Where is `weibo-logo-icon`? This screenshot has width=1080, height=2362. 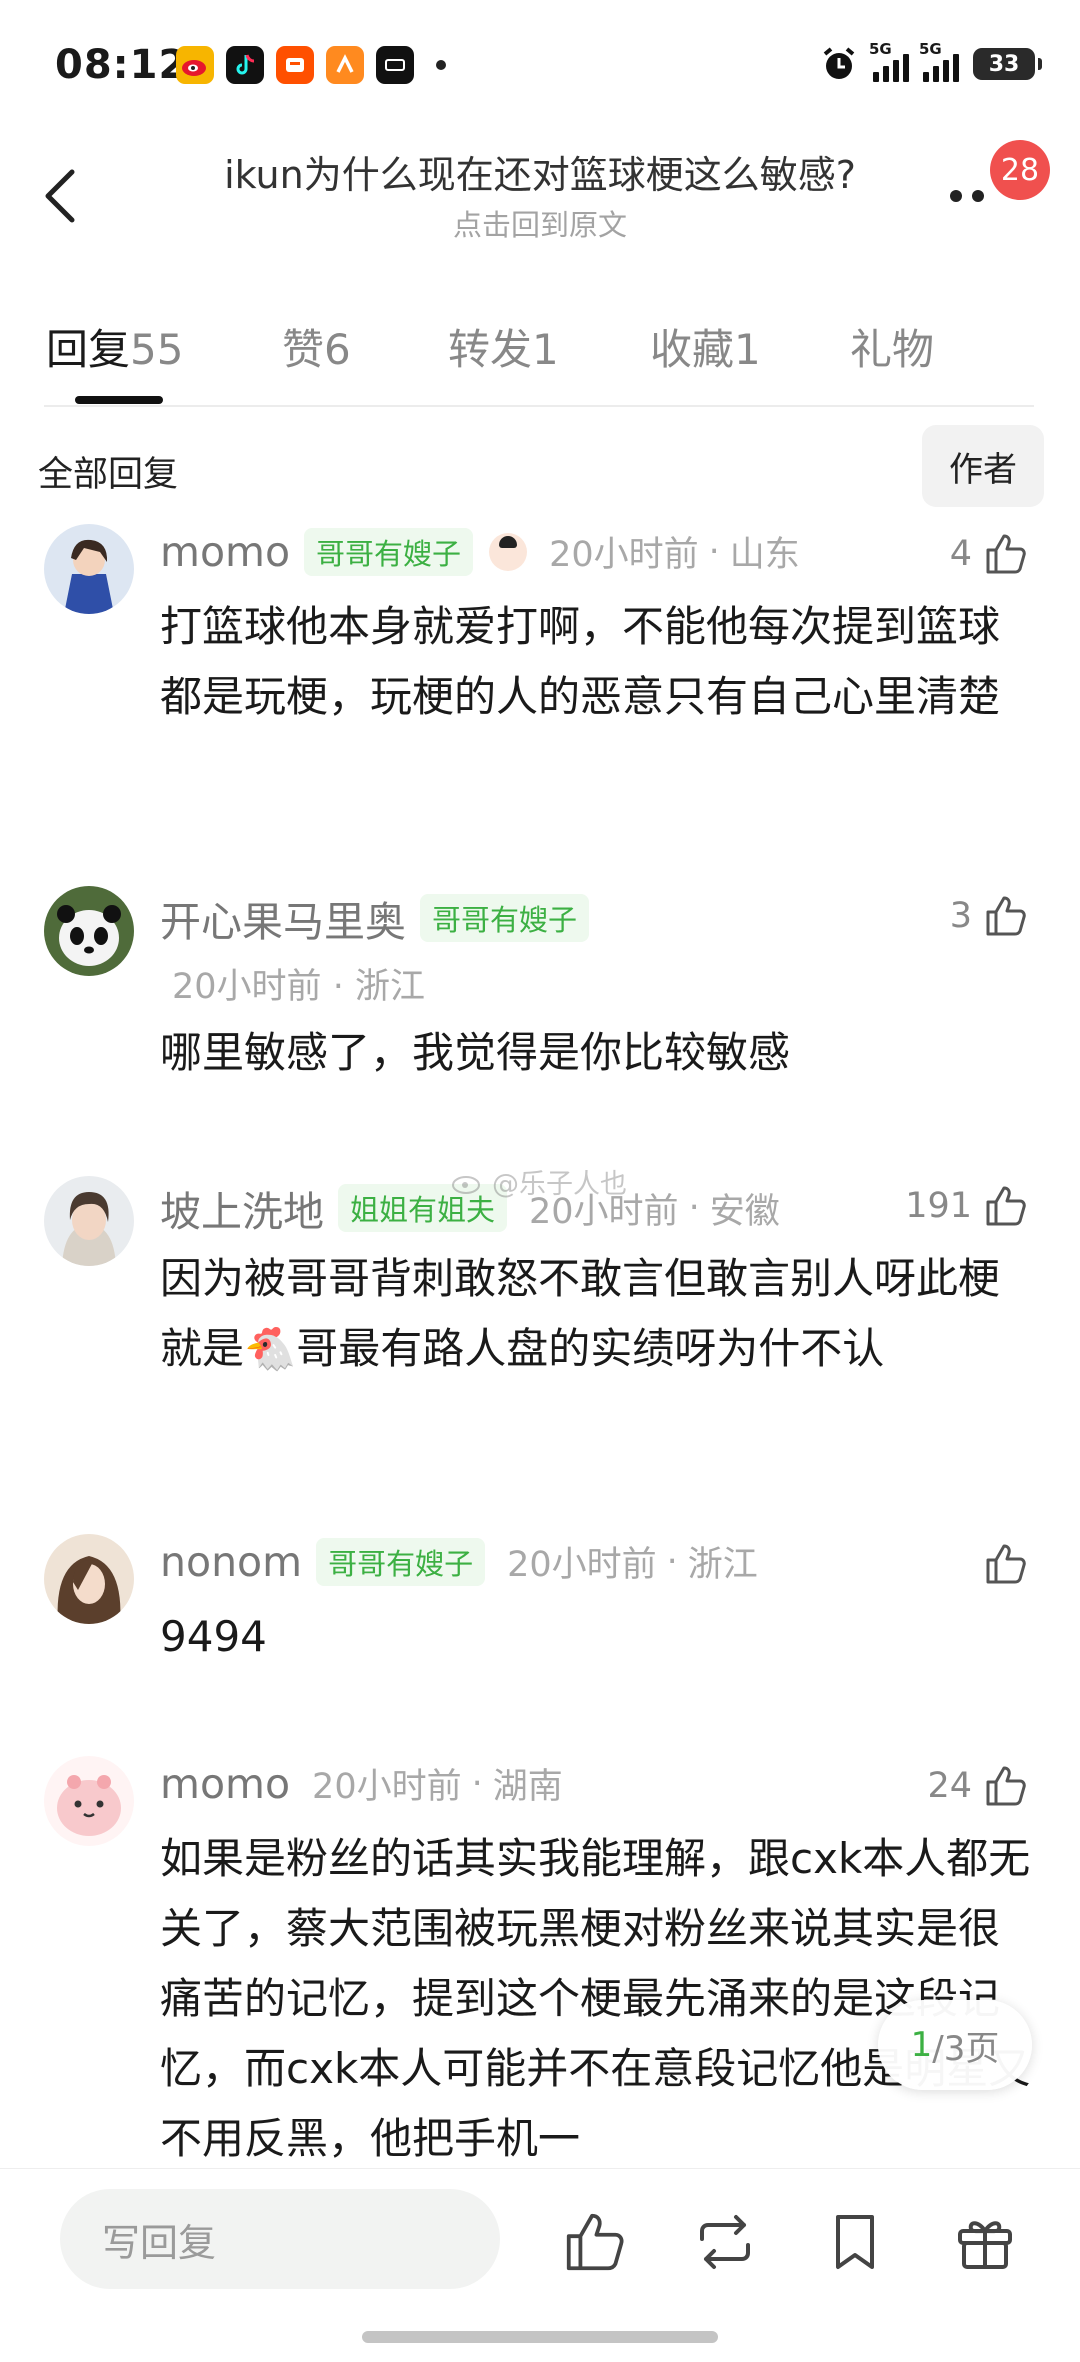 weibo-logo-icon is located at coordinates (466, 1184).